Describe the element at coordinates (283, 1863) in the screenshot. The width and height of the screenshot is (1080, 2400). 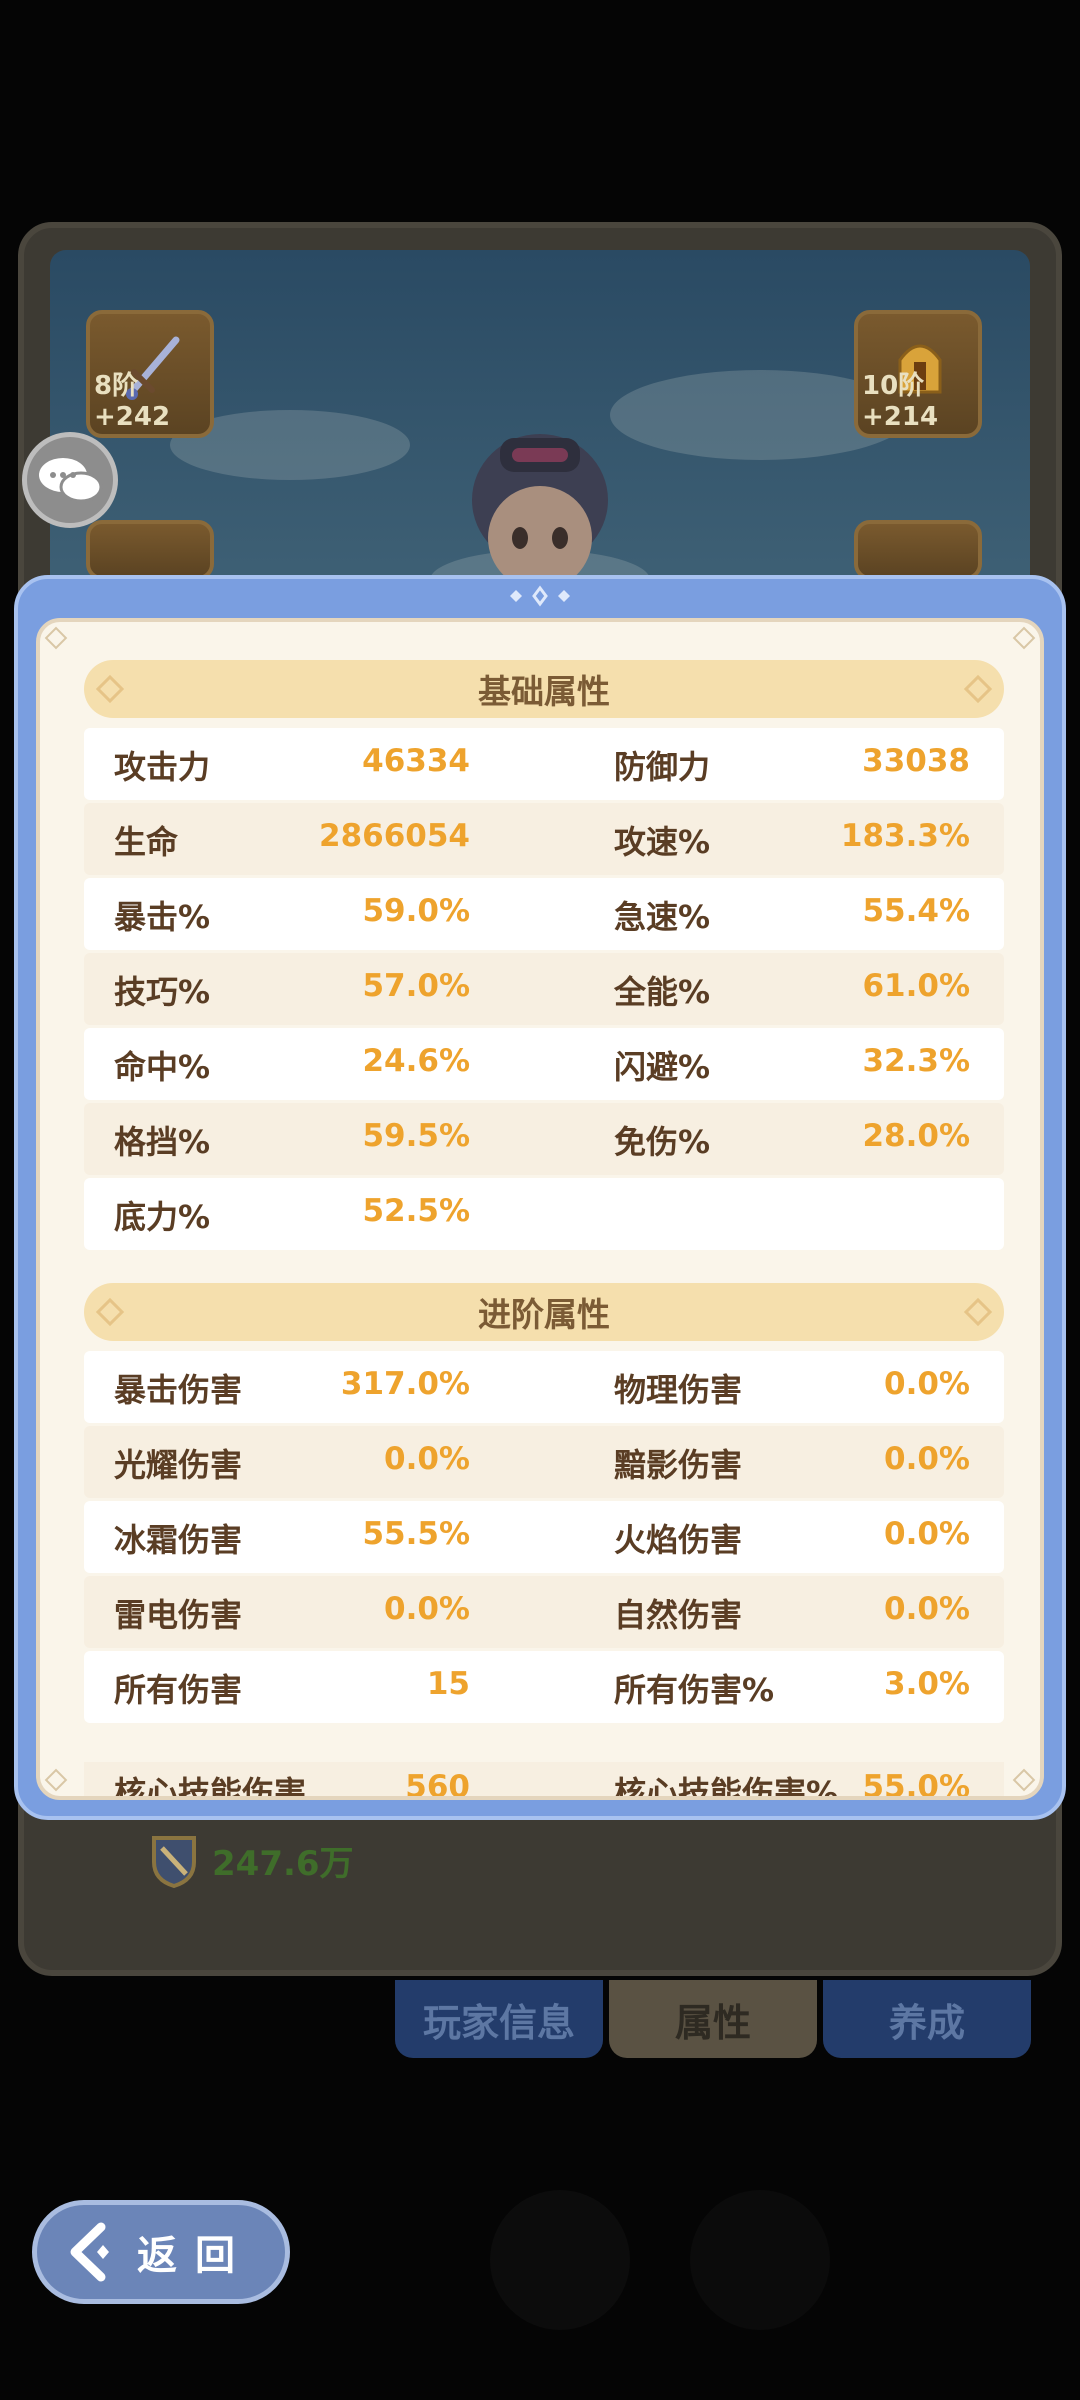
I see `combat-power-value: 247.6万` at that location.